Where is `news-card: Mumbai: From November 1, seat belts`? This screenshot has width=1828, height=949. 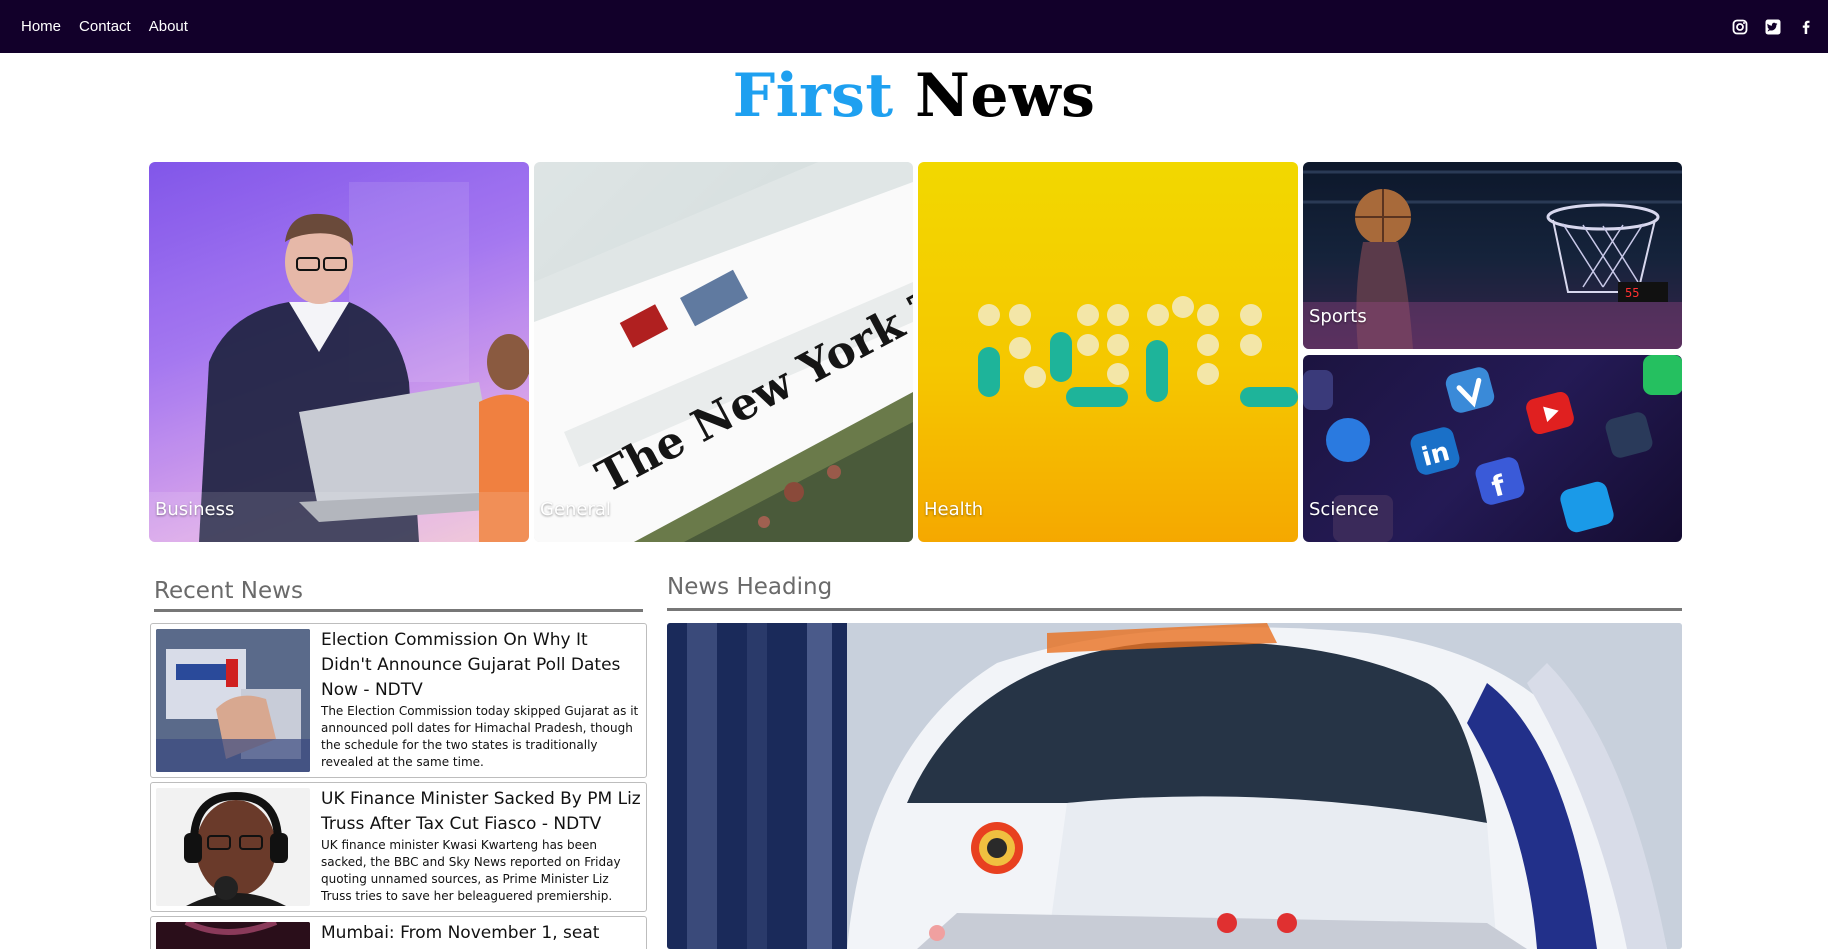 news-card: Mumbai: From November 1, seat belts is located at coordinates (398, 932).